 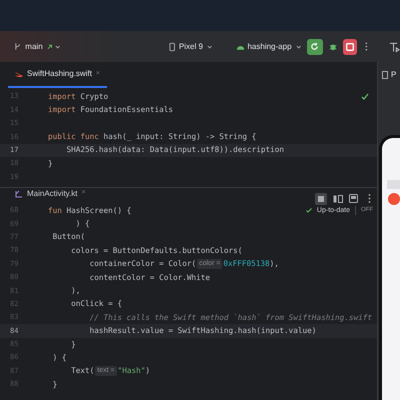 What do you see at coordinates (353, 199) in the screenshot?
I see `design-view-icon` at bounding box center [353, 199].